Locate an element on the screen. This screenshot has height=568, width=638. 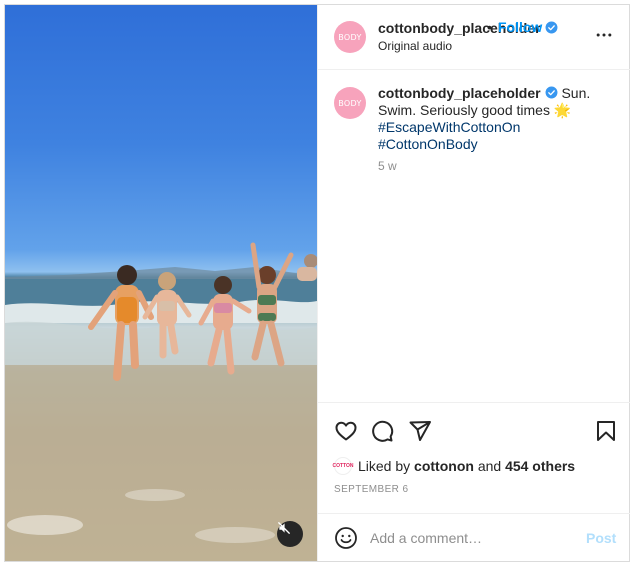
mute-toggle-button is located at coordinates (290, 534).